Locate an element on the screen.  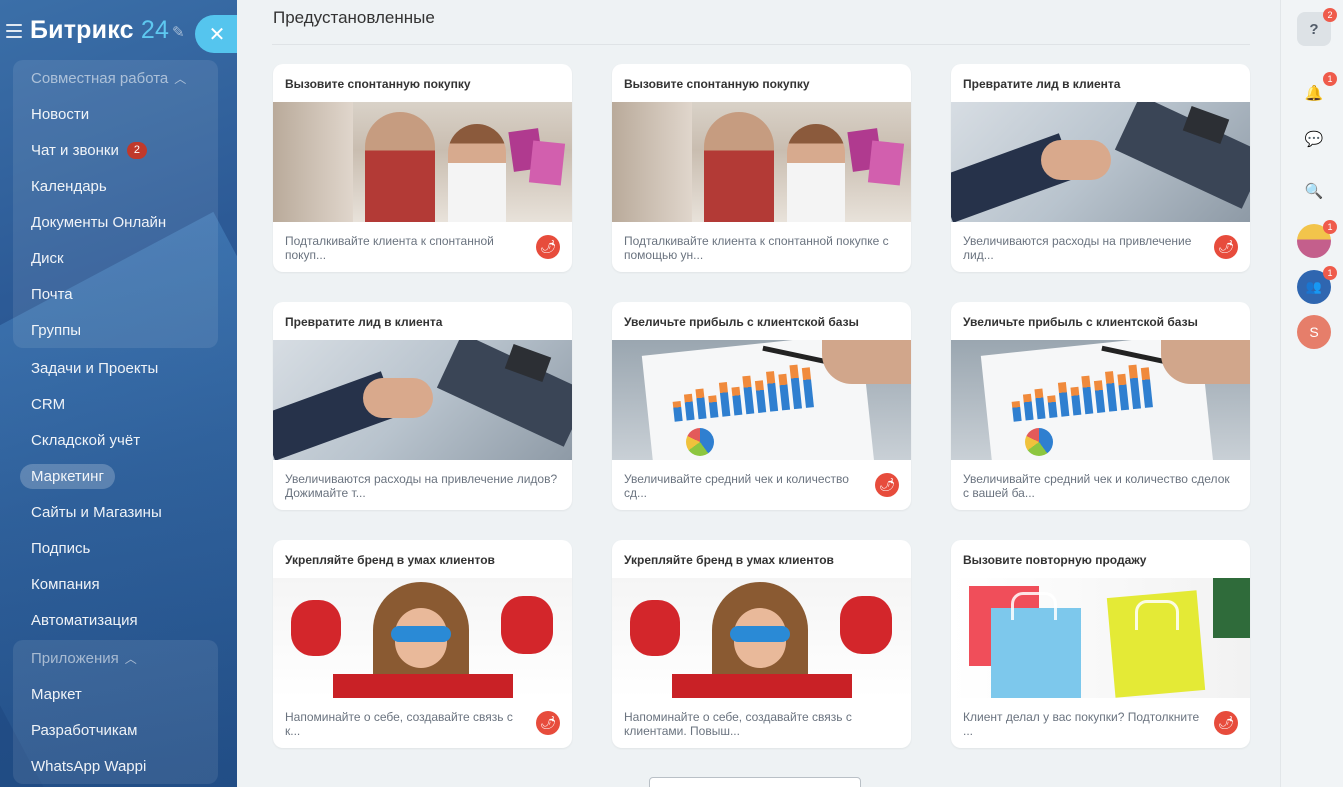
sidebar-item-label: Диск is located at coordinates (47, 258).